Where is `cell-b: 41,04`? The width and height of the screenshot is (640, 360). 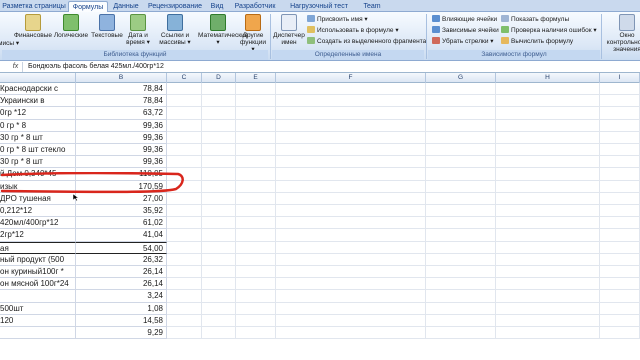 cell-b: 41,04 is located at coordinates (121, 235).